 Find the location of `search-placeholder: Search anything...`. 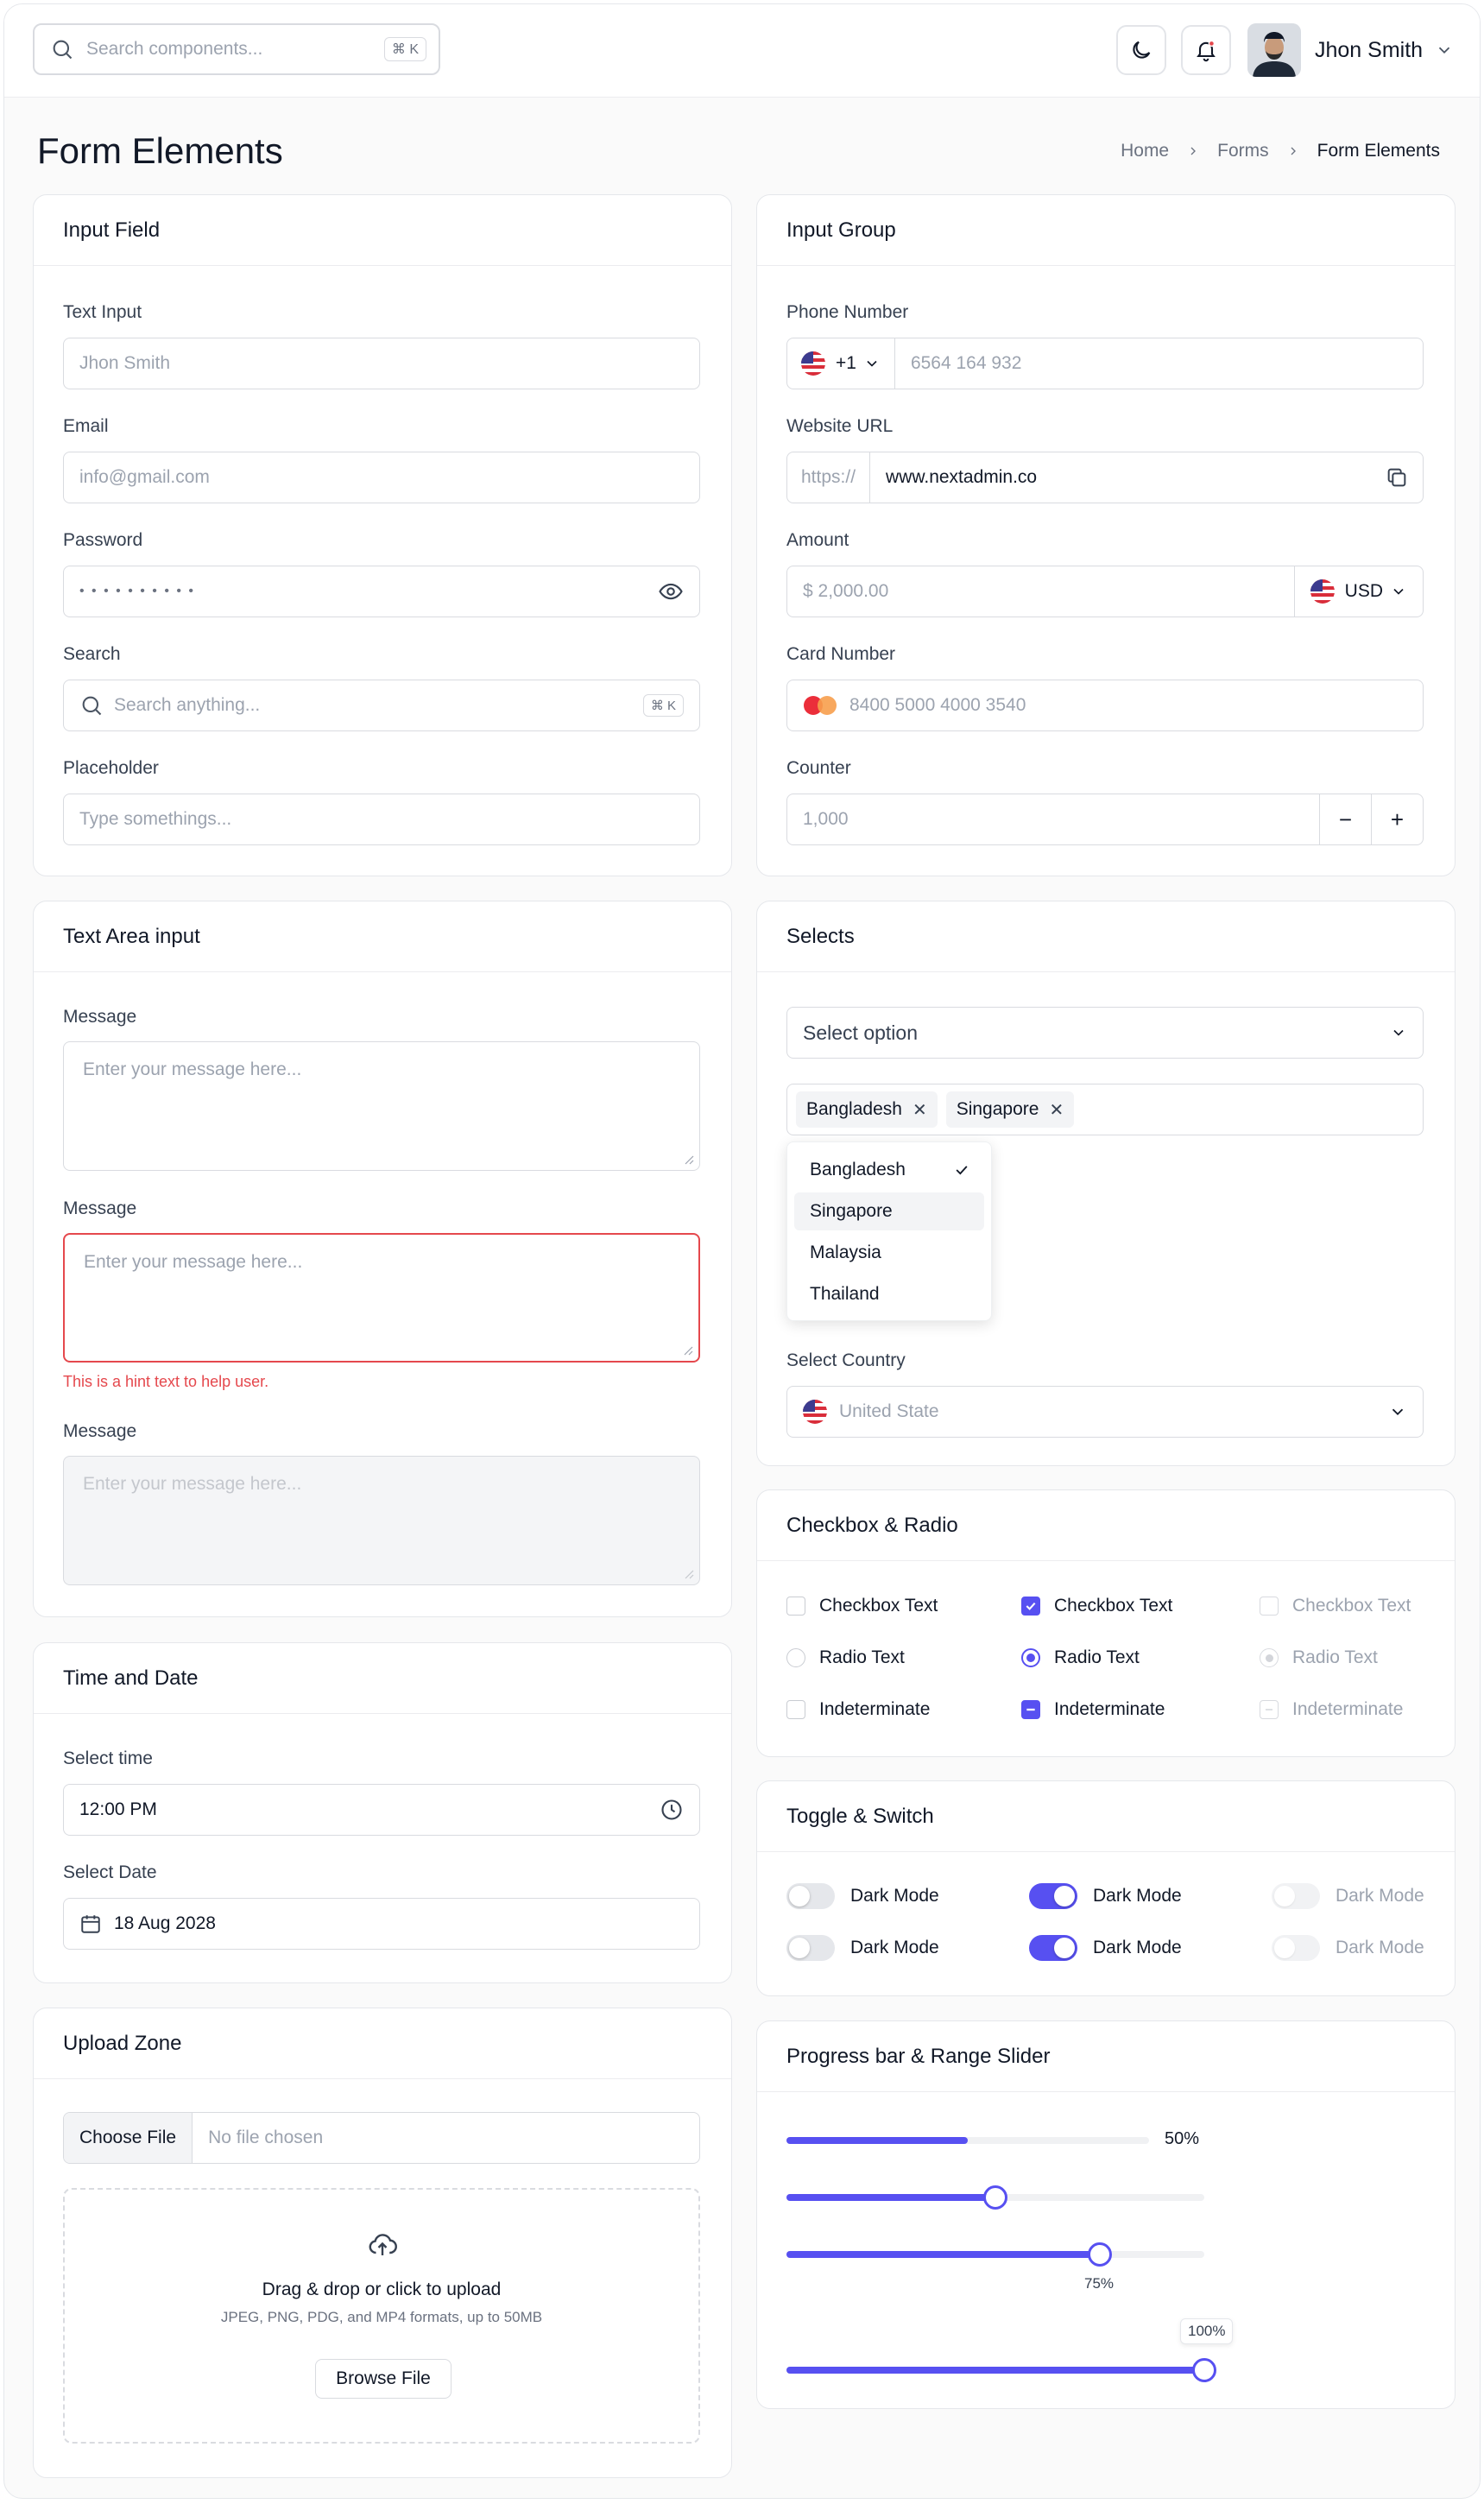

search-placeholder: Search anything... is located at coordinates (187, 705).